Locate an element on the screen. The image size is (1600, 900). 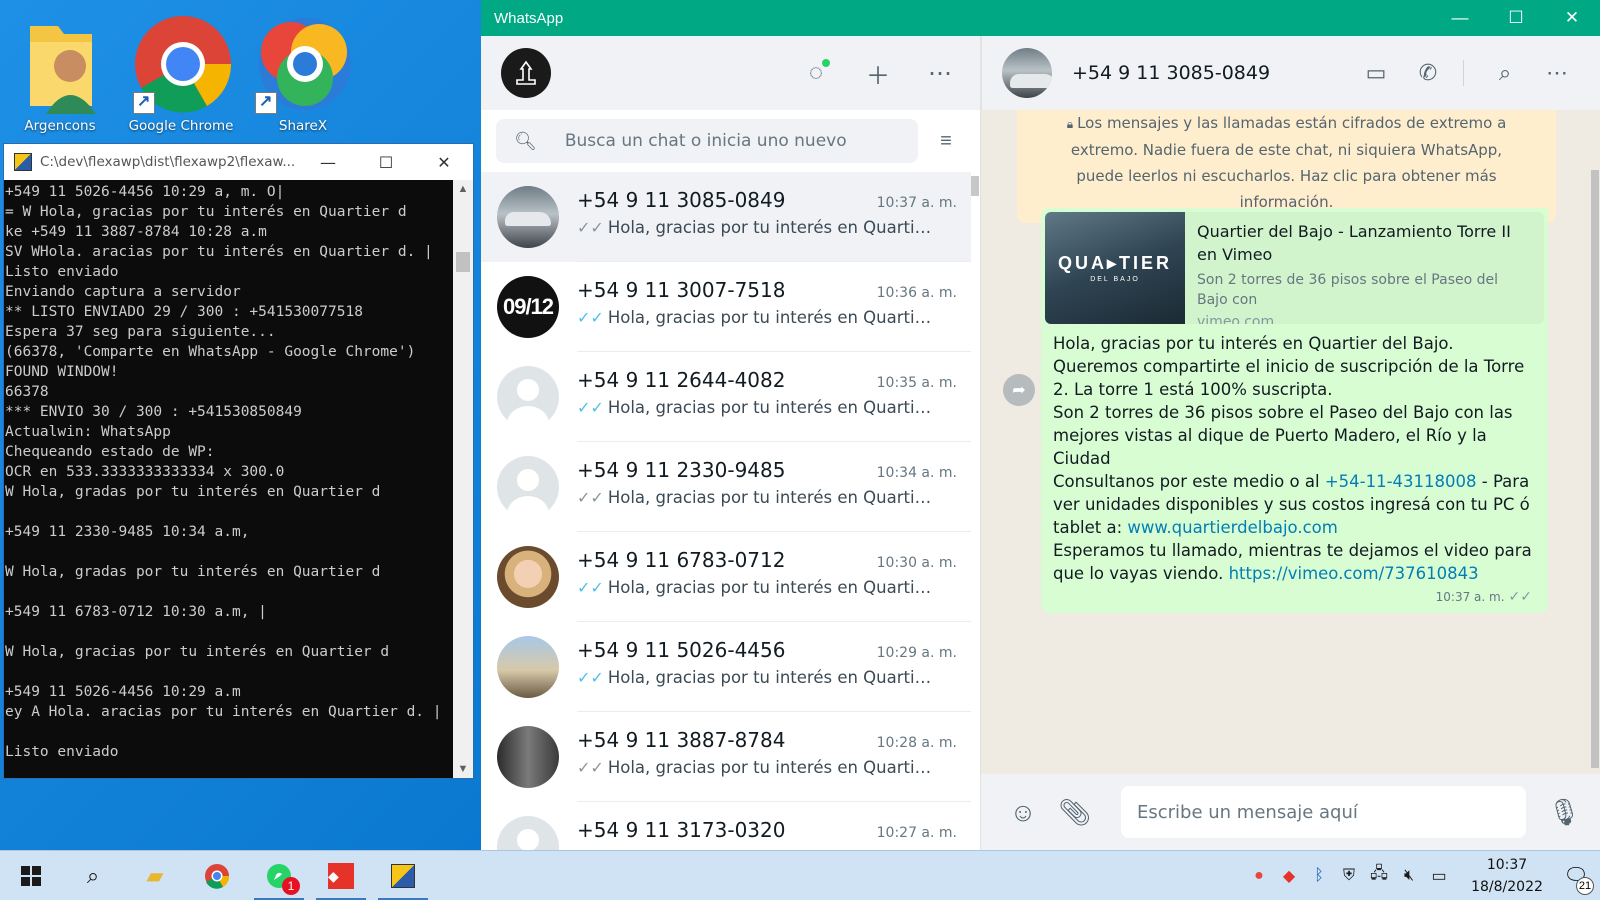
security-shield-icon: ⛨ is located at coordinates (1349, 876).